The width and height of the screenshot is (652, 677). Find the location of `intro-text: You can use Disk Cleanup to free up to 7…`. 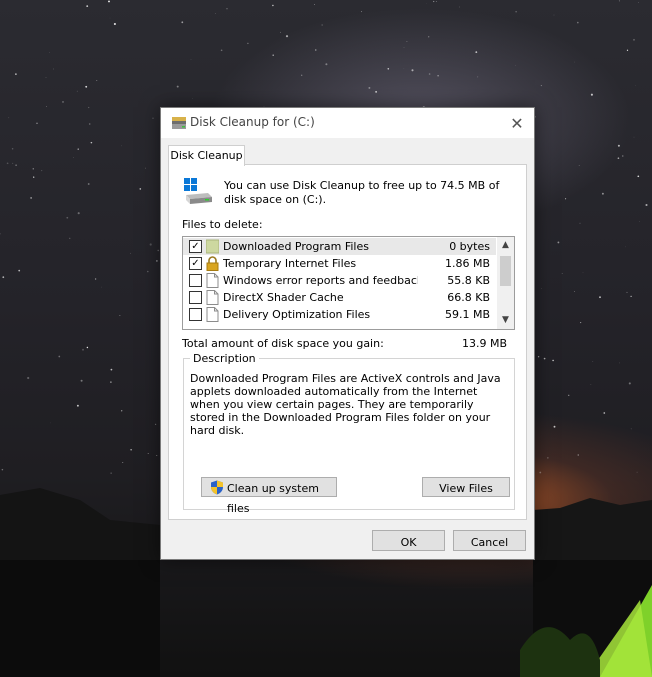

intro-text: You can use Disk Cleanup to free up to 7… is located at coordinates (362, 192).